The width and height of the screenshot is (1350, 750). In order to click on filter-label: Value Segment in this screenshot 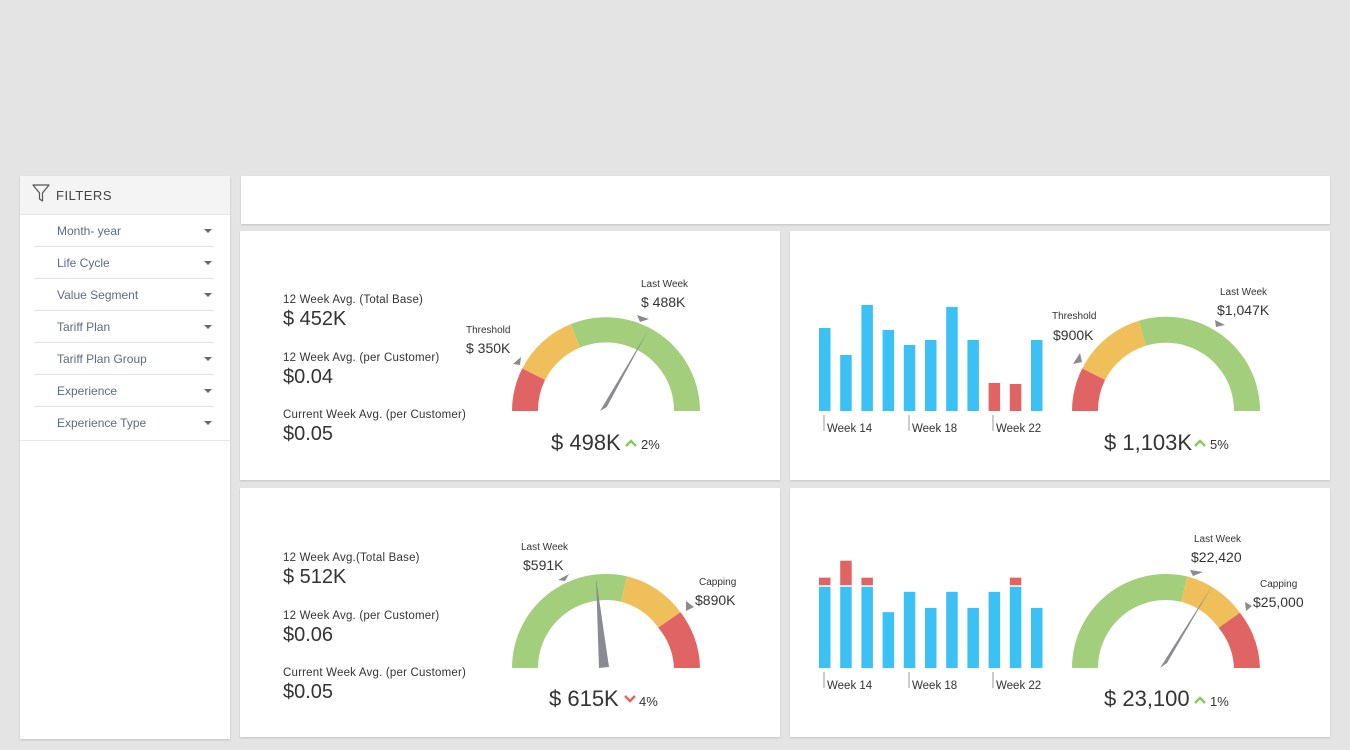, I will do `click(98, 294)`.